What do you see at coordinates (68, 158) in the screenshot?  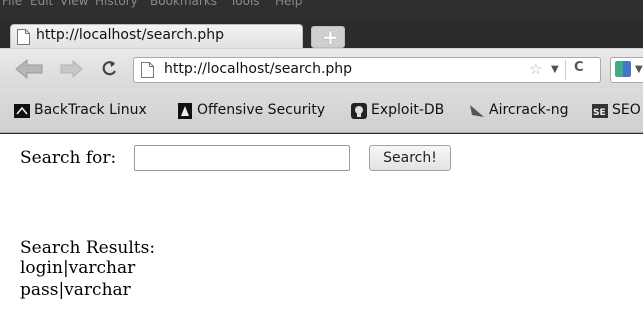 I see `search-label: Search for:` at bounding box center [68, 158].